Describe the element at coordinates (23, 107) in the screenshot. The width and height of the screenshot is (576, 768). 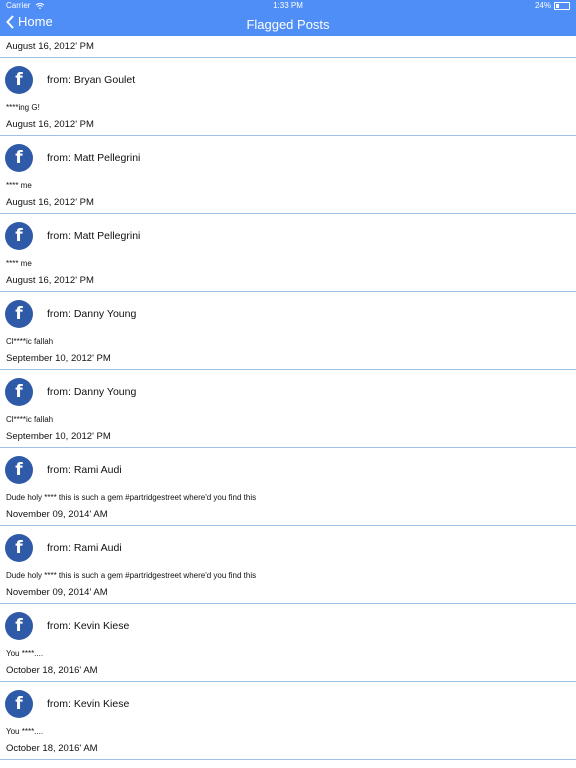
I see `post-text: ****ing G!` at that location.